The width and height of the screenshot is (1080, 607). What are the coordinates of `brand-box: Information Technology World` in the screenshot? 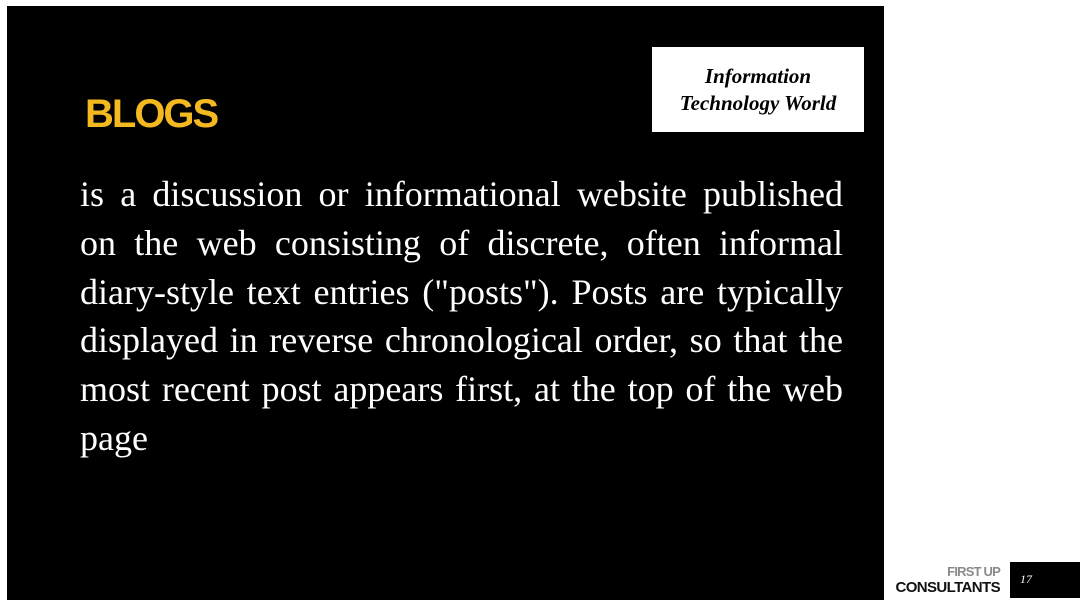 It's located at (758, 89).